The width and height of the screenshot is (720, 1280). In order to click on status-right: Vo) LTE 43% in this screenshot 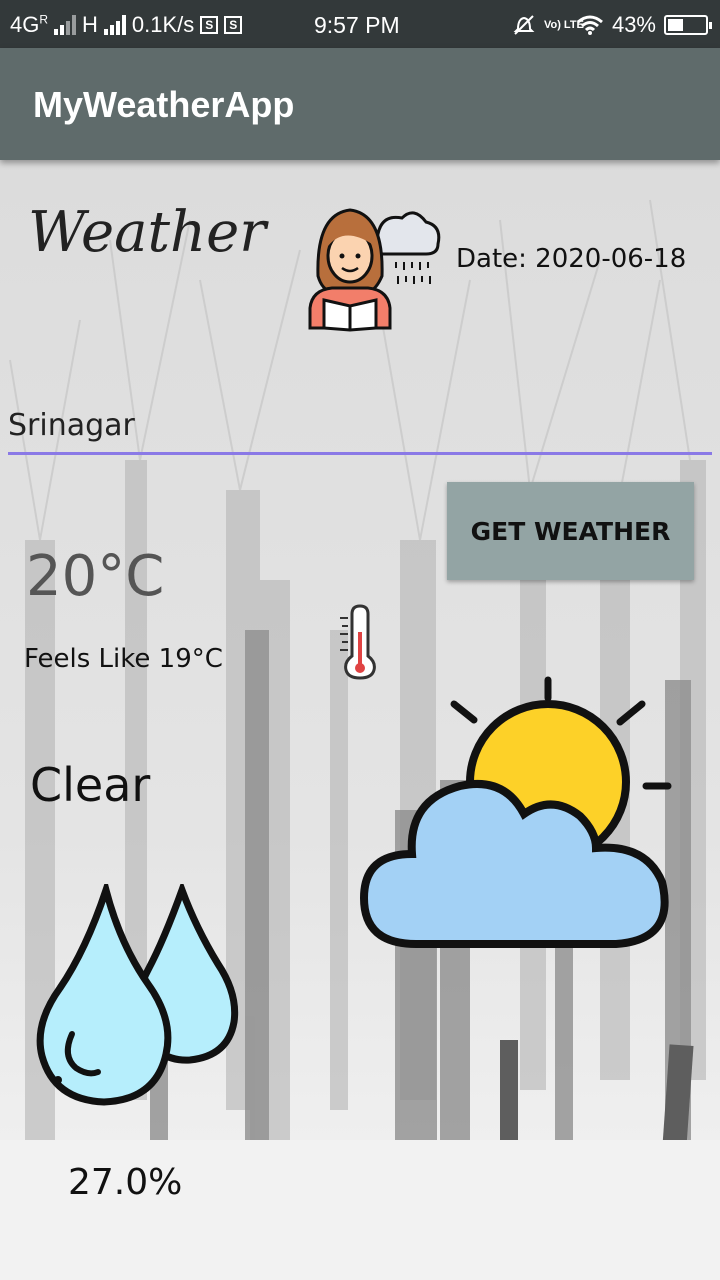, I will do `click(612, 25)`.